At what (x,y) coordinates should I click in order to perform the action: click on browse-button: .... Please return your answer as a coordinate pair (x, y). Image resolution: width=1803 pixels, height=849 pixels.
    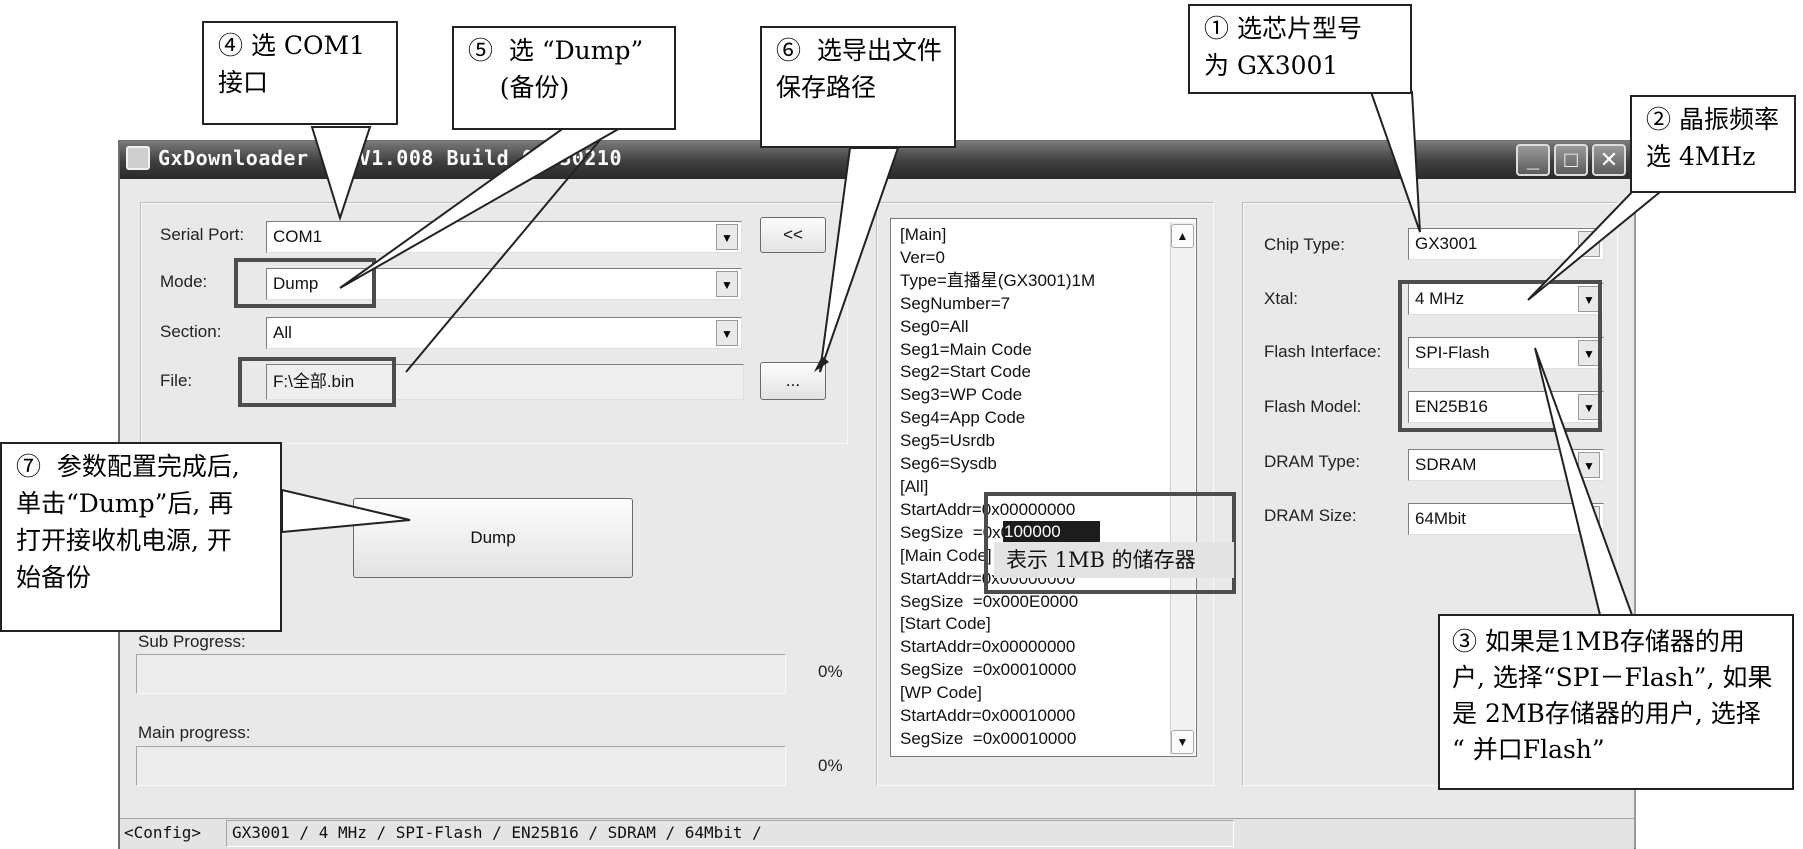
    Looking at the image, I should click on (793, 381).